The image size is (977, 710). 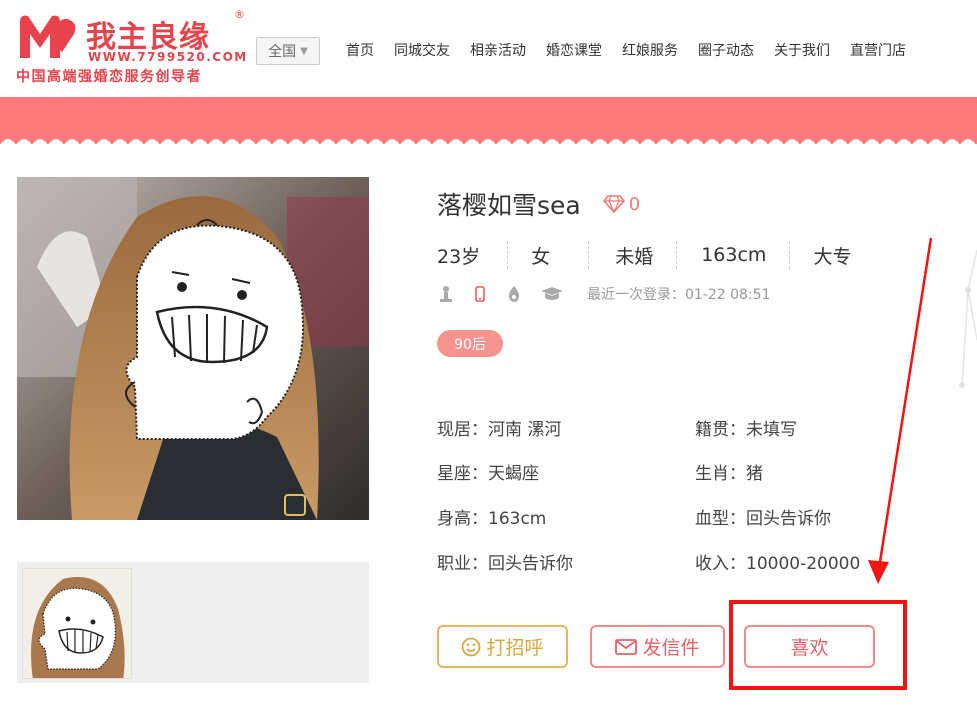 I want to click on nav-dating-classroom: 婚恋课堂, so click(x=574, y=51).